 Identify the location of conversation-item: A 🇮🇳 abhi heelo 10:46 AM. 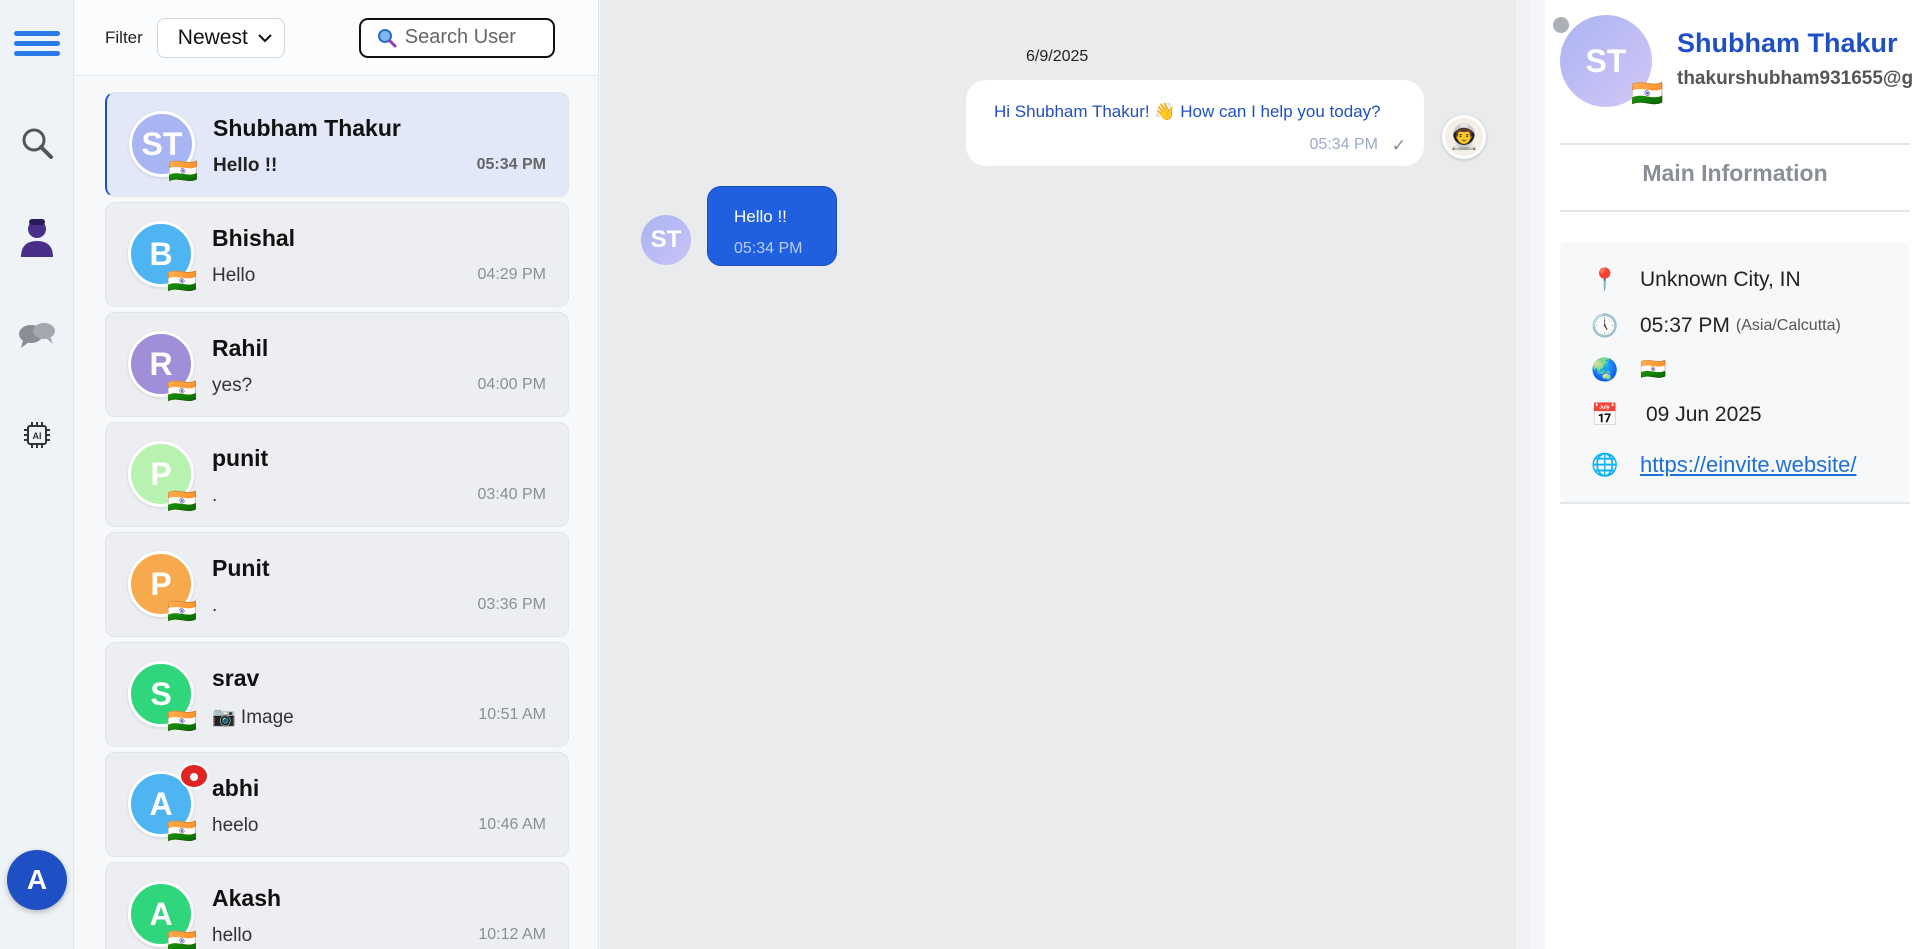
(337, 804).